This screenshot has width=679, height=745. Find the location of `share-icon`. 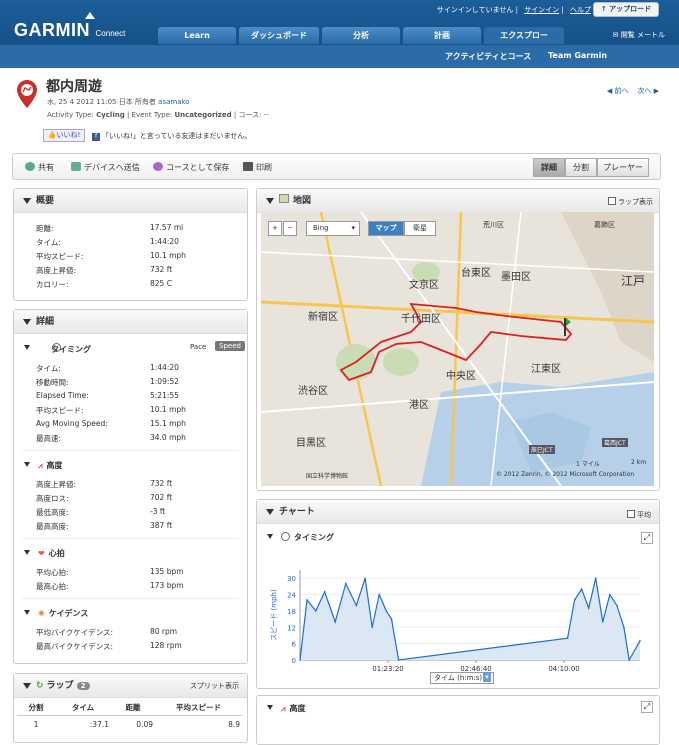

share-icon is located at coordinates (30, 166).